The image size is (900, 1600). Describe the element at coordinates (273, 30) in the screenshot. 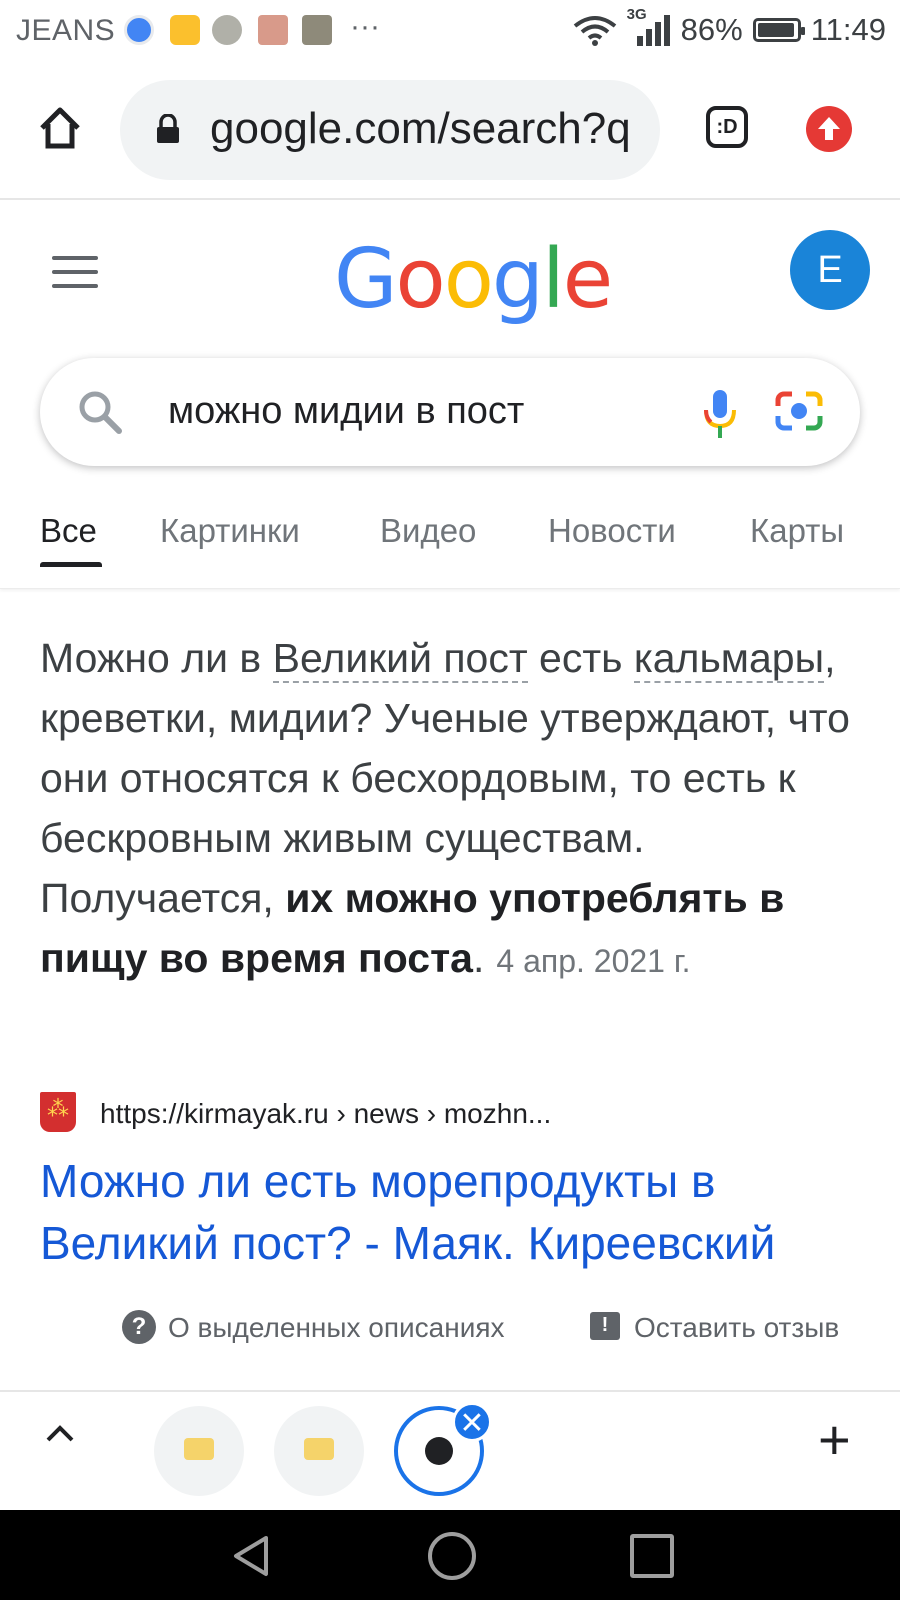

I see `photo-notification-icon` at that location.